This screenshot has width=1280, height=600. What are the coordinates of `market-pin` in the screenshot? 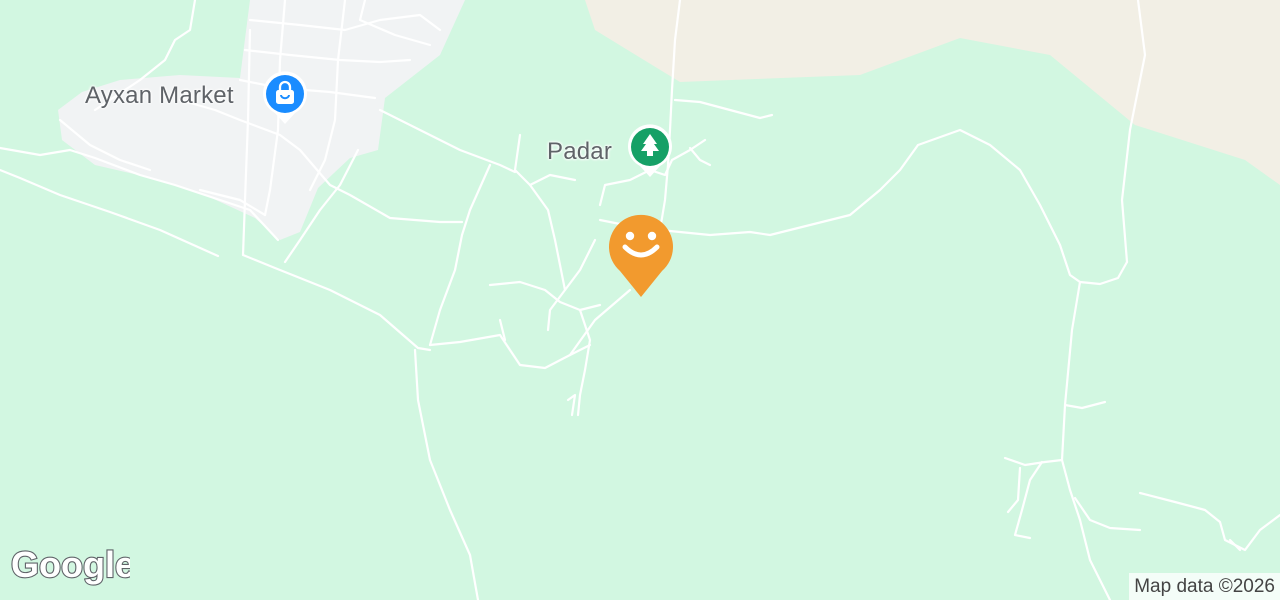 It's located at (285, 100).